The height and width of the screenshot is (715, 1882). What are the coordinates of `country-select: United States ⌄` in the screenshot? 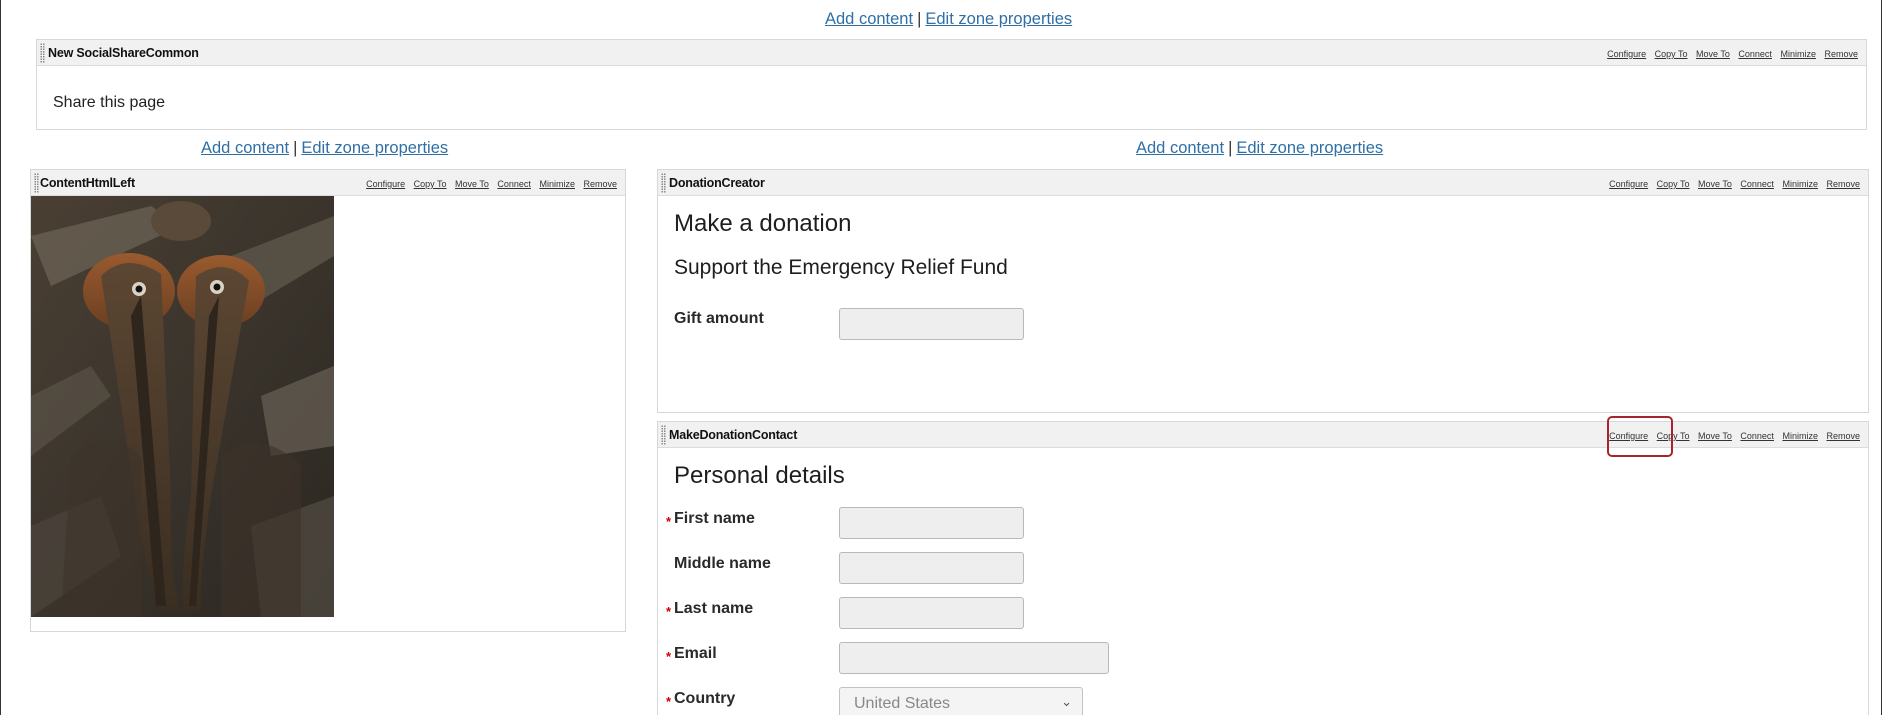 It's located at (961, 701).